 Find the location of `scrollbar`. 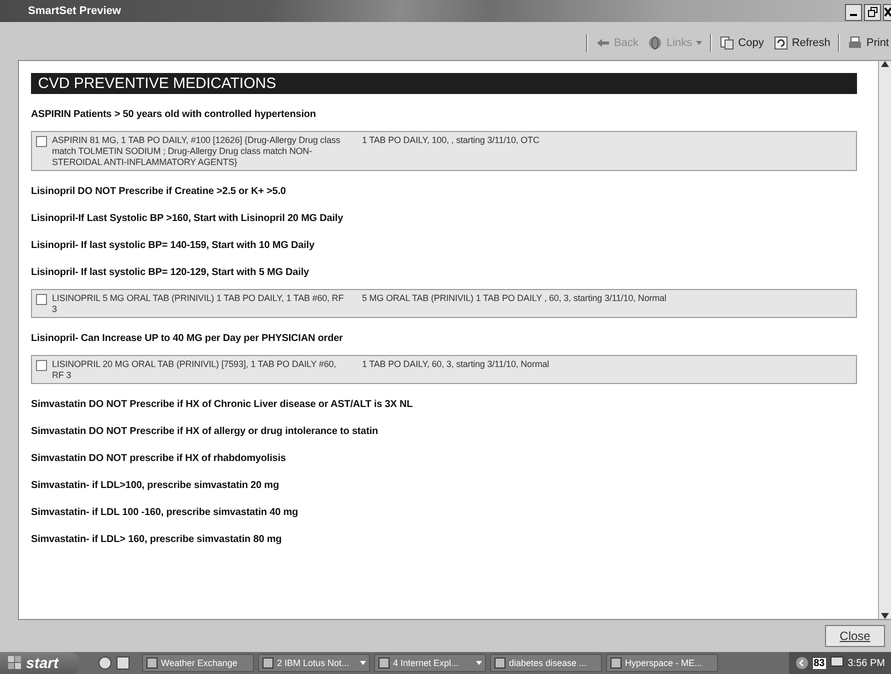

scrollbar is located at coordinates (884, 340).